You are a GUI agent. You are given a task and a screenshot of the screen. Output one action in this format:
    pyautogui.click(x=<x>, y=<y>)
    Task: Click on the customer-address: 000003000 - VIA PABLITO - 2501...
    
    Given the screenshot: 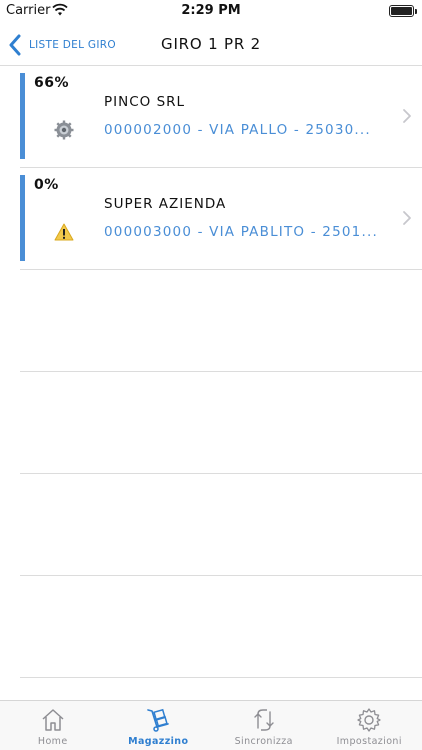 What is the action you would take?
    pyautogui.click(x=241, y=232)
    